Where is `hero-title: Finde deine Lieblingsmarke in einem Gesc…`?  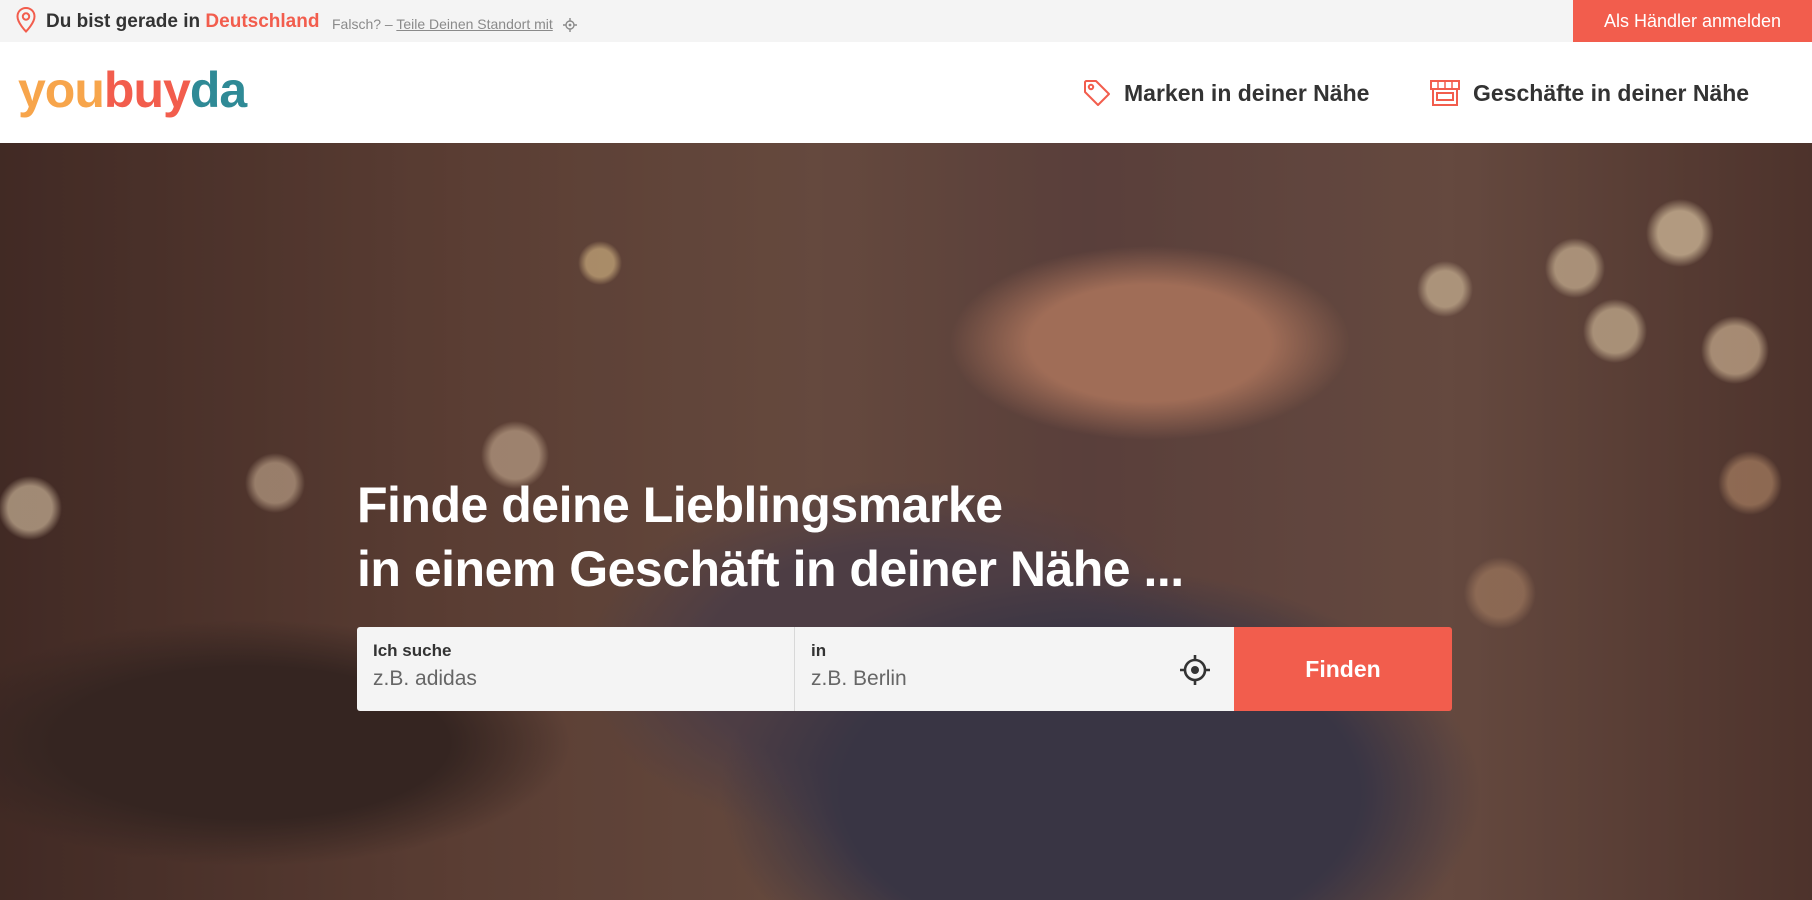
hero-title: Finde deine Lieblingsmarke in einem Gesc… is located at coordinates (770, 537).